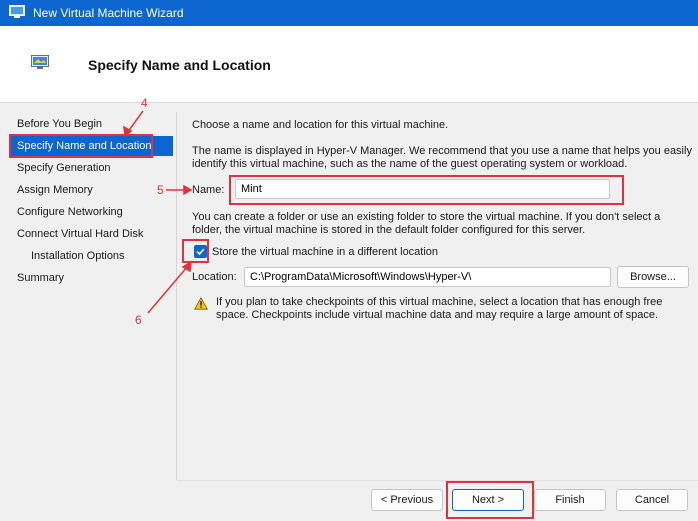 The image size is (698, 521). Describe the element at coordinates (138, 320) in the screenshot. I see `annotation-number-6: 6` at that location.